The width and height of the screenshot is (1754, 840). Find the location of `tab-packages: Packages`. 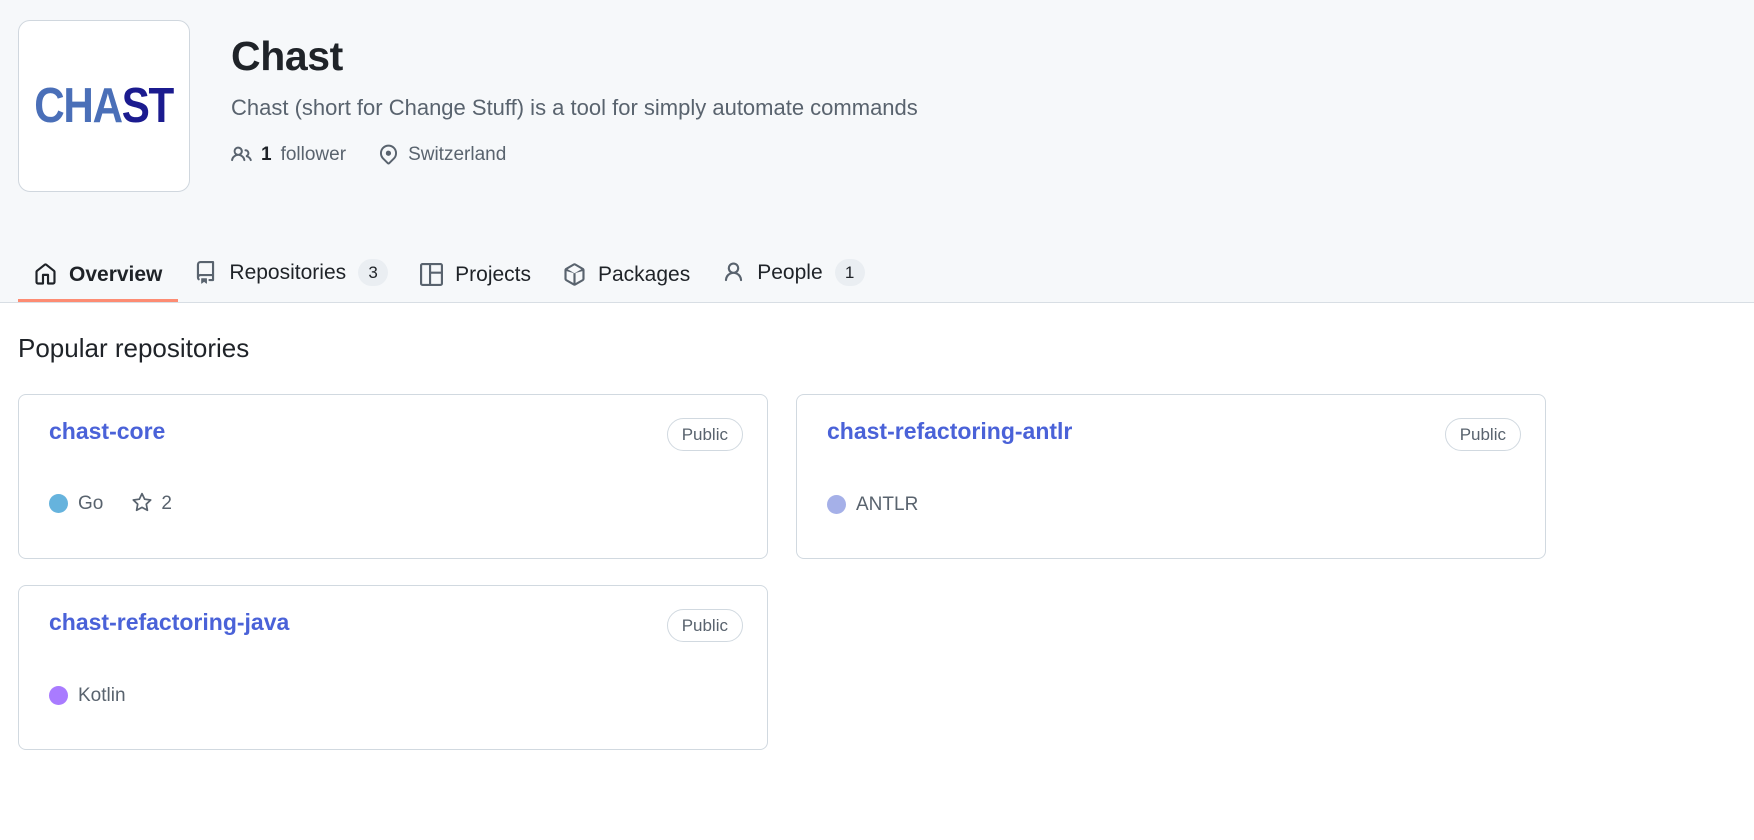

tab-packages: Packages is located at coordinates (626, 276).